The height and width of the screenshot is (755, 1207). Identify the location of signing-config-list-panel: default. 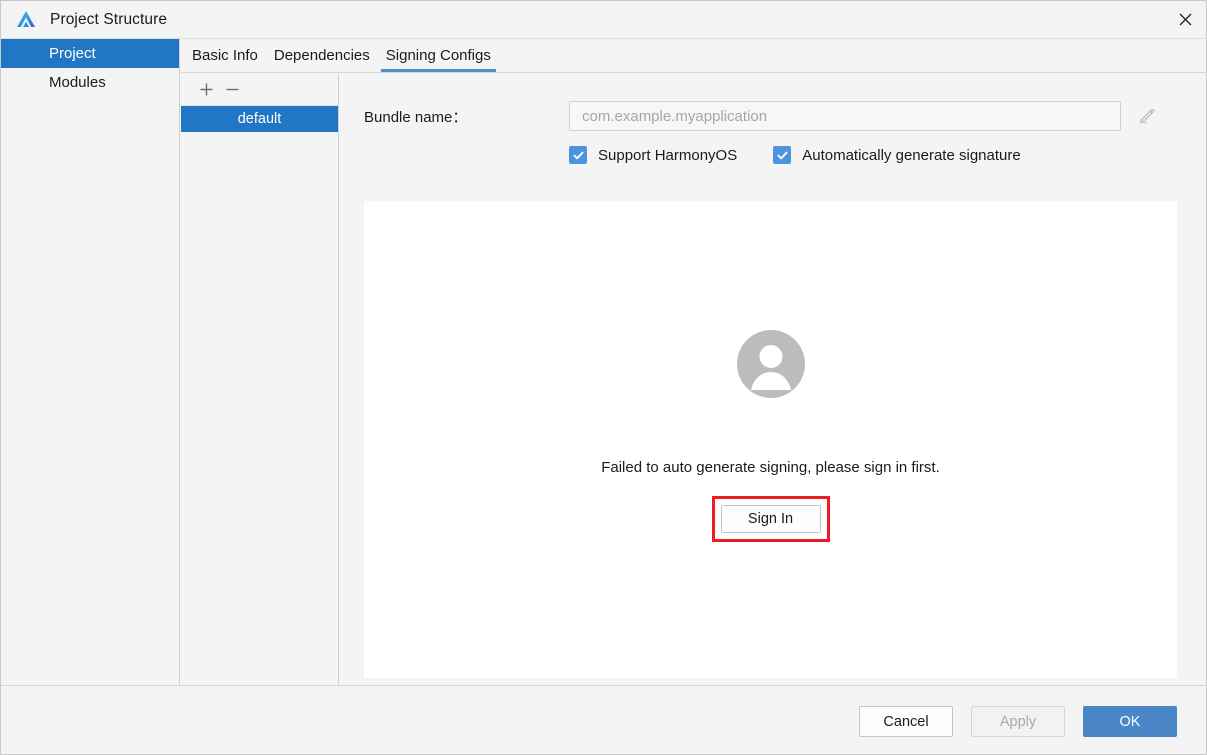
(260, 379).